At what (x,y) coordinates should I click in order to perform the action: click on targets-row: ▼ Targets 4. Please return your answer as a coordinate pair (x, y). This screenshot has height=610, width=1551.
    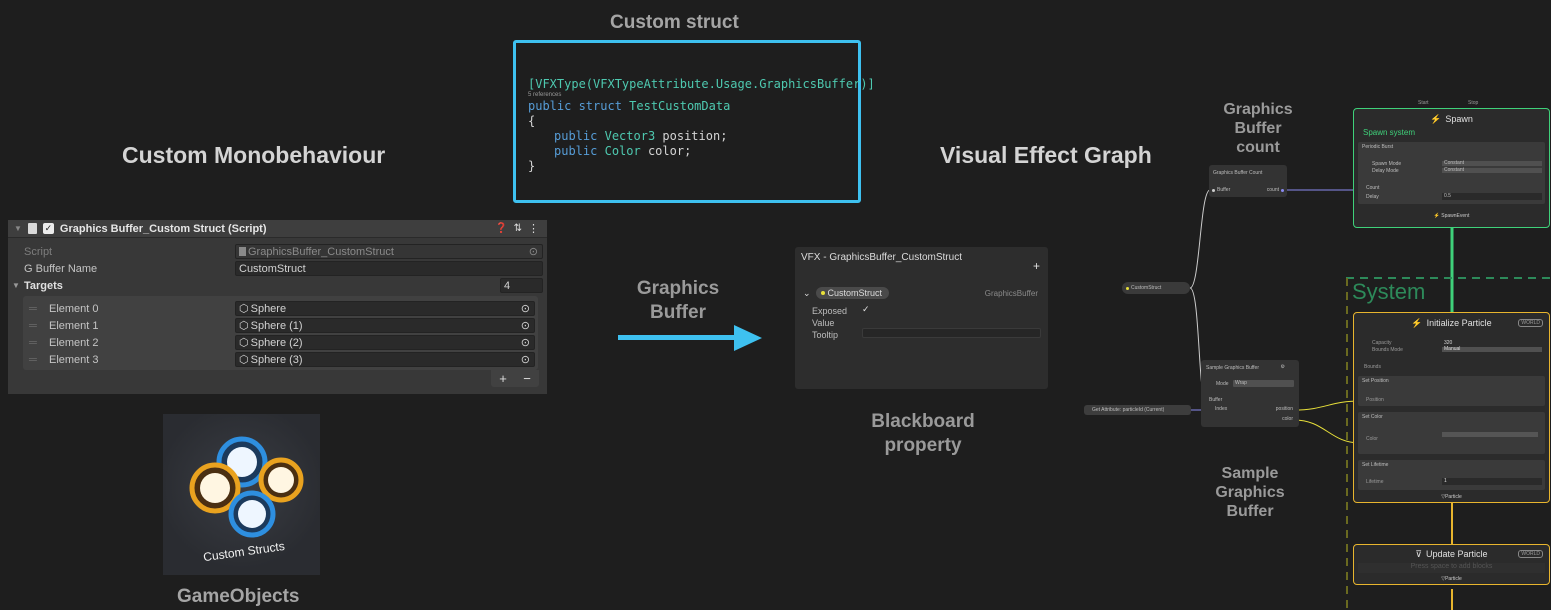
    Looking at the image, I should click on (277, 285).